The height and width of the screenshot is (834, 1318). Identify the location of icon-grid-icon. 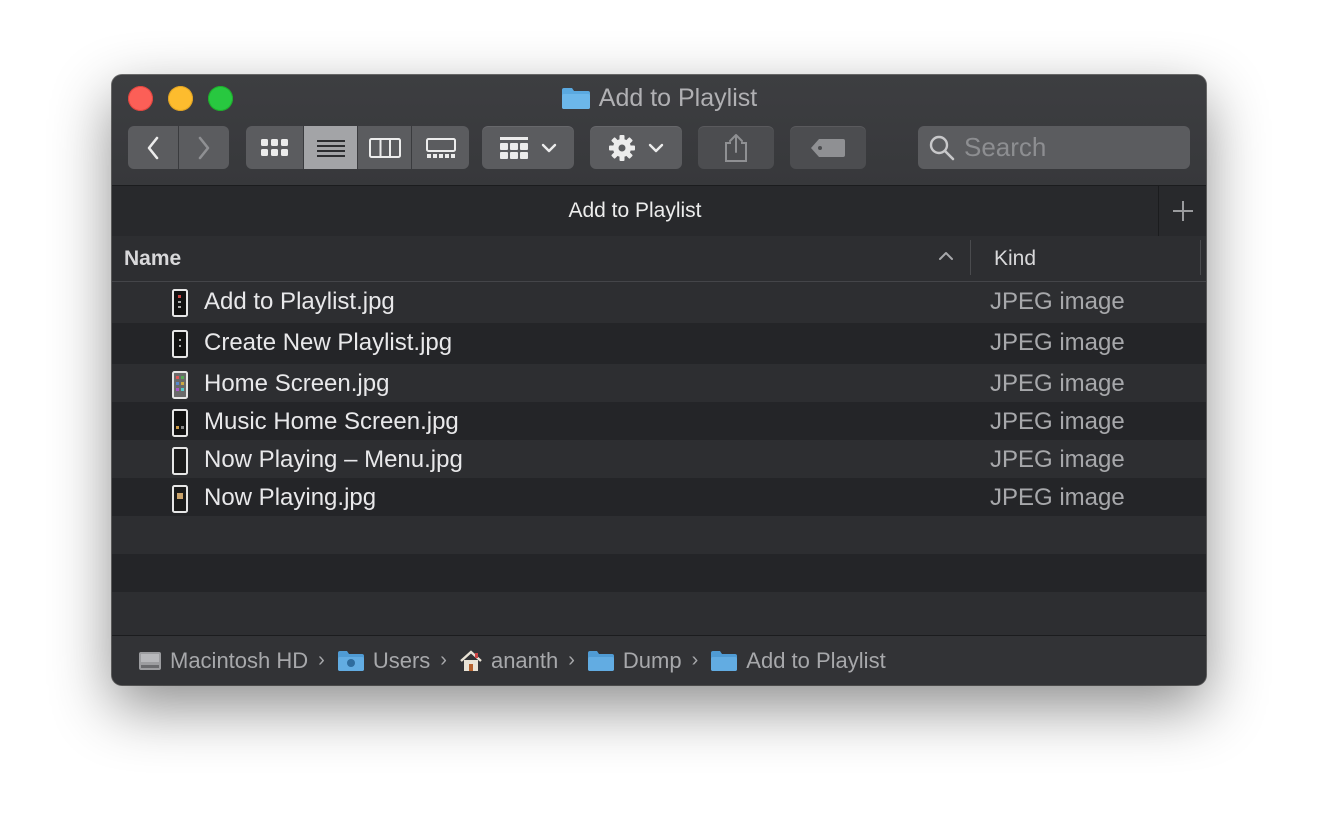
(274, 147).